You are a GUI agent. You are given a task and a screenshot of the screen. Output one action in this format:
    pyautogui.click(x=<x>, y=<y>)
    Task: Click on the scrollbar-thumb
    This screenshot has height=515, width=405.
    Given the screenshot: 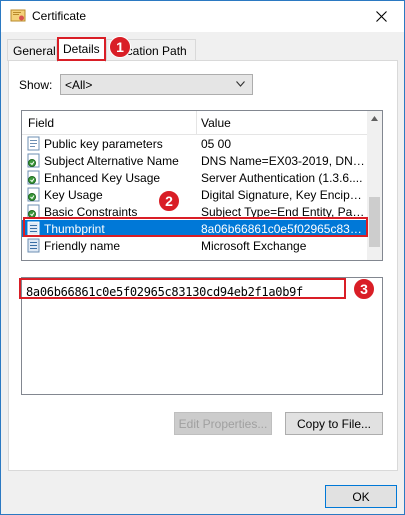 What is the action you would take?
    pyautogui.click(x=374, y=222)
    